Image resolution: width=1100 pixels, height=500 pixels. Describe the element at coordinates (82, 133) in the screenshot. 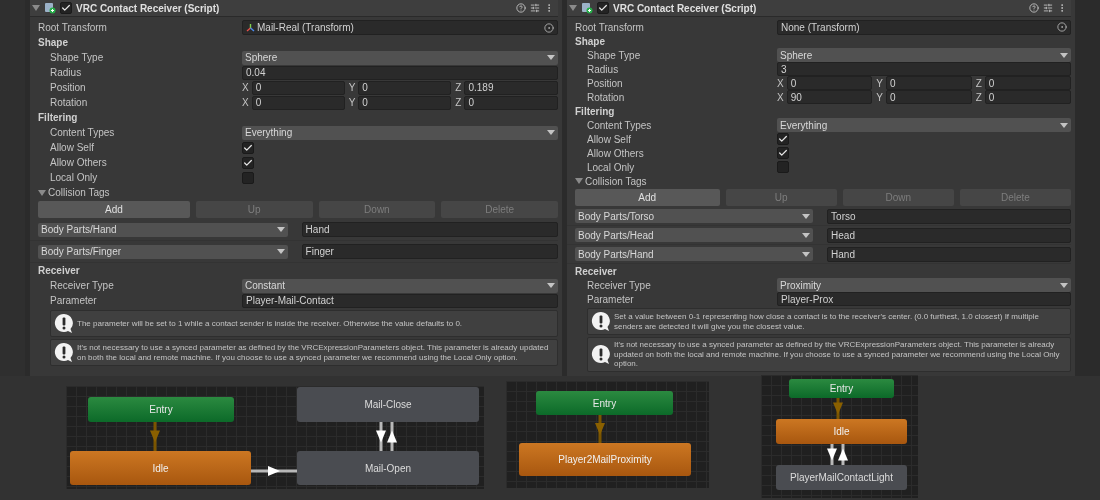

I see `field-label: Content Types` at that location.